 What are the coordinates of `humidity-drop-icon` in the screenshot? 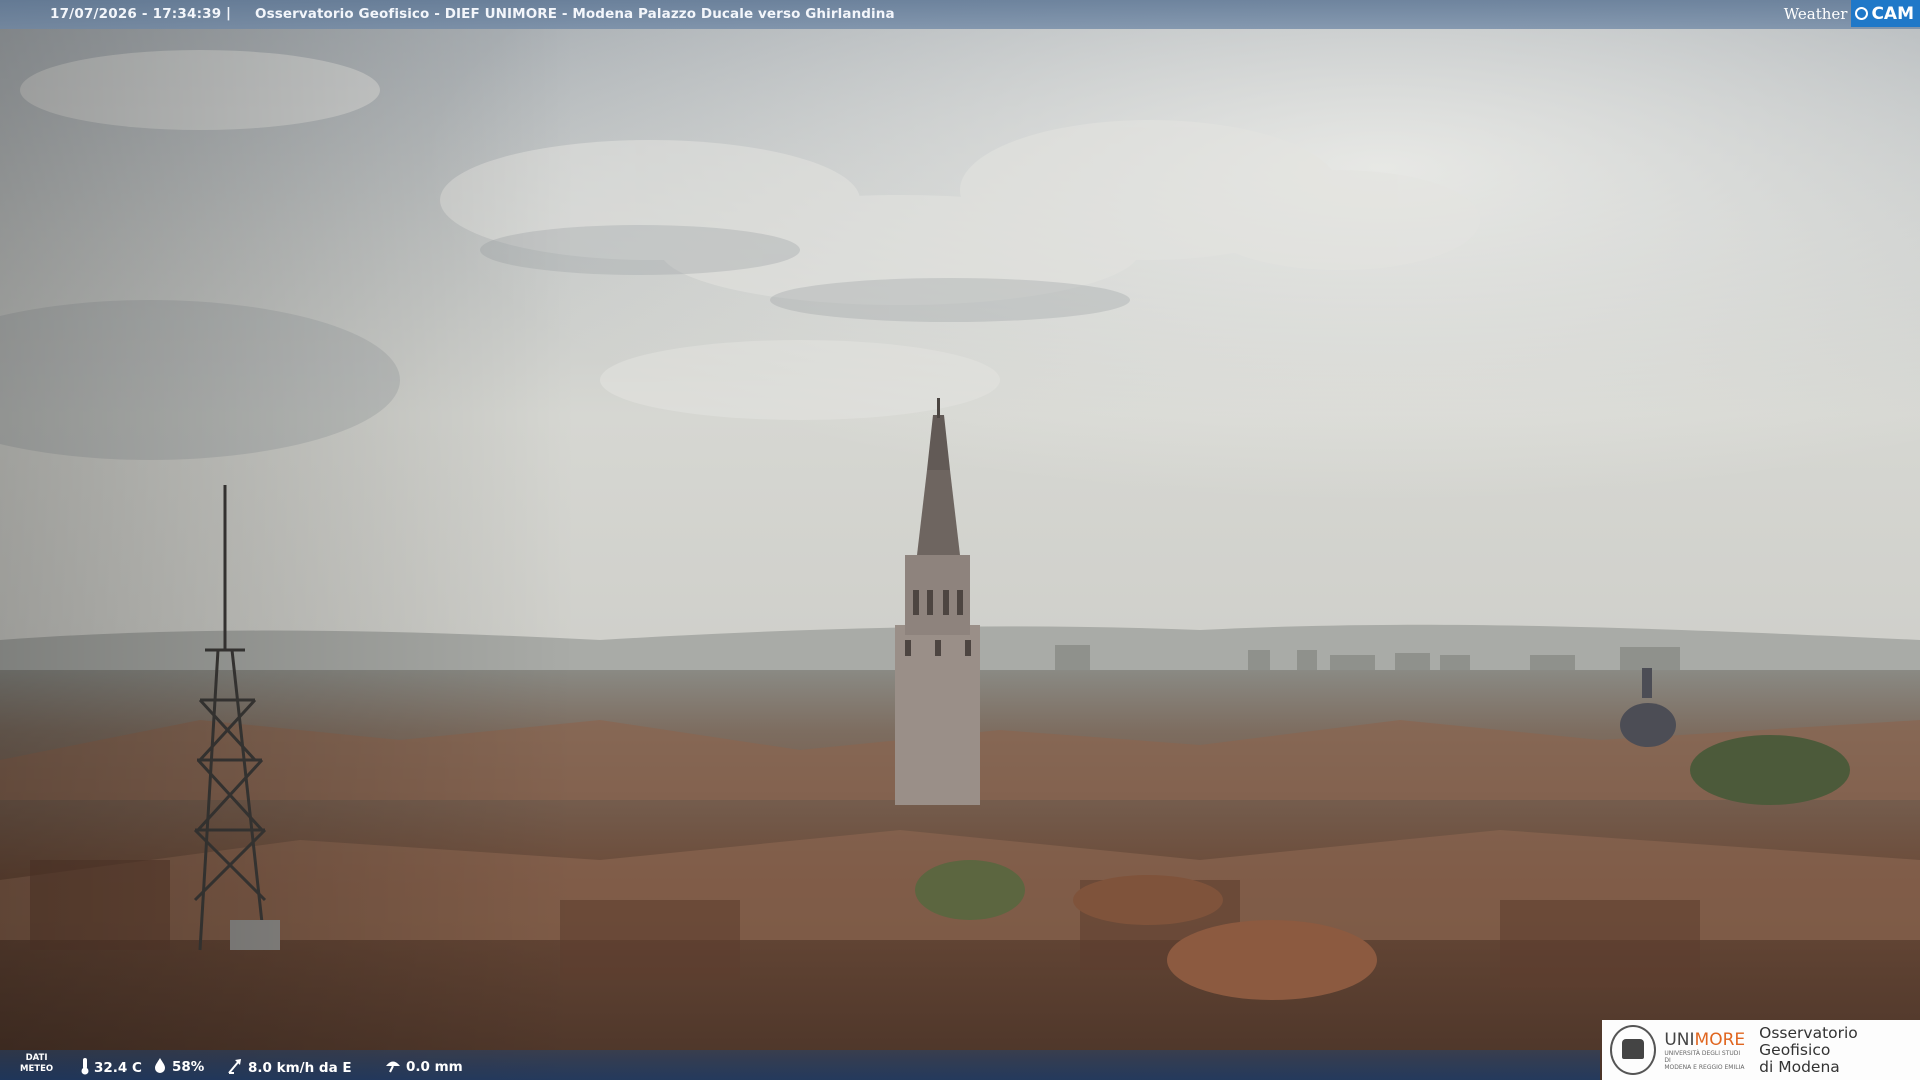 It's located at (160, 1067).